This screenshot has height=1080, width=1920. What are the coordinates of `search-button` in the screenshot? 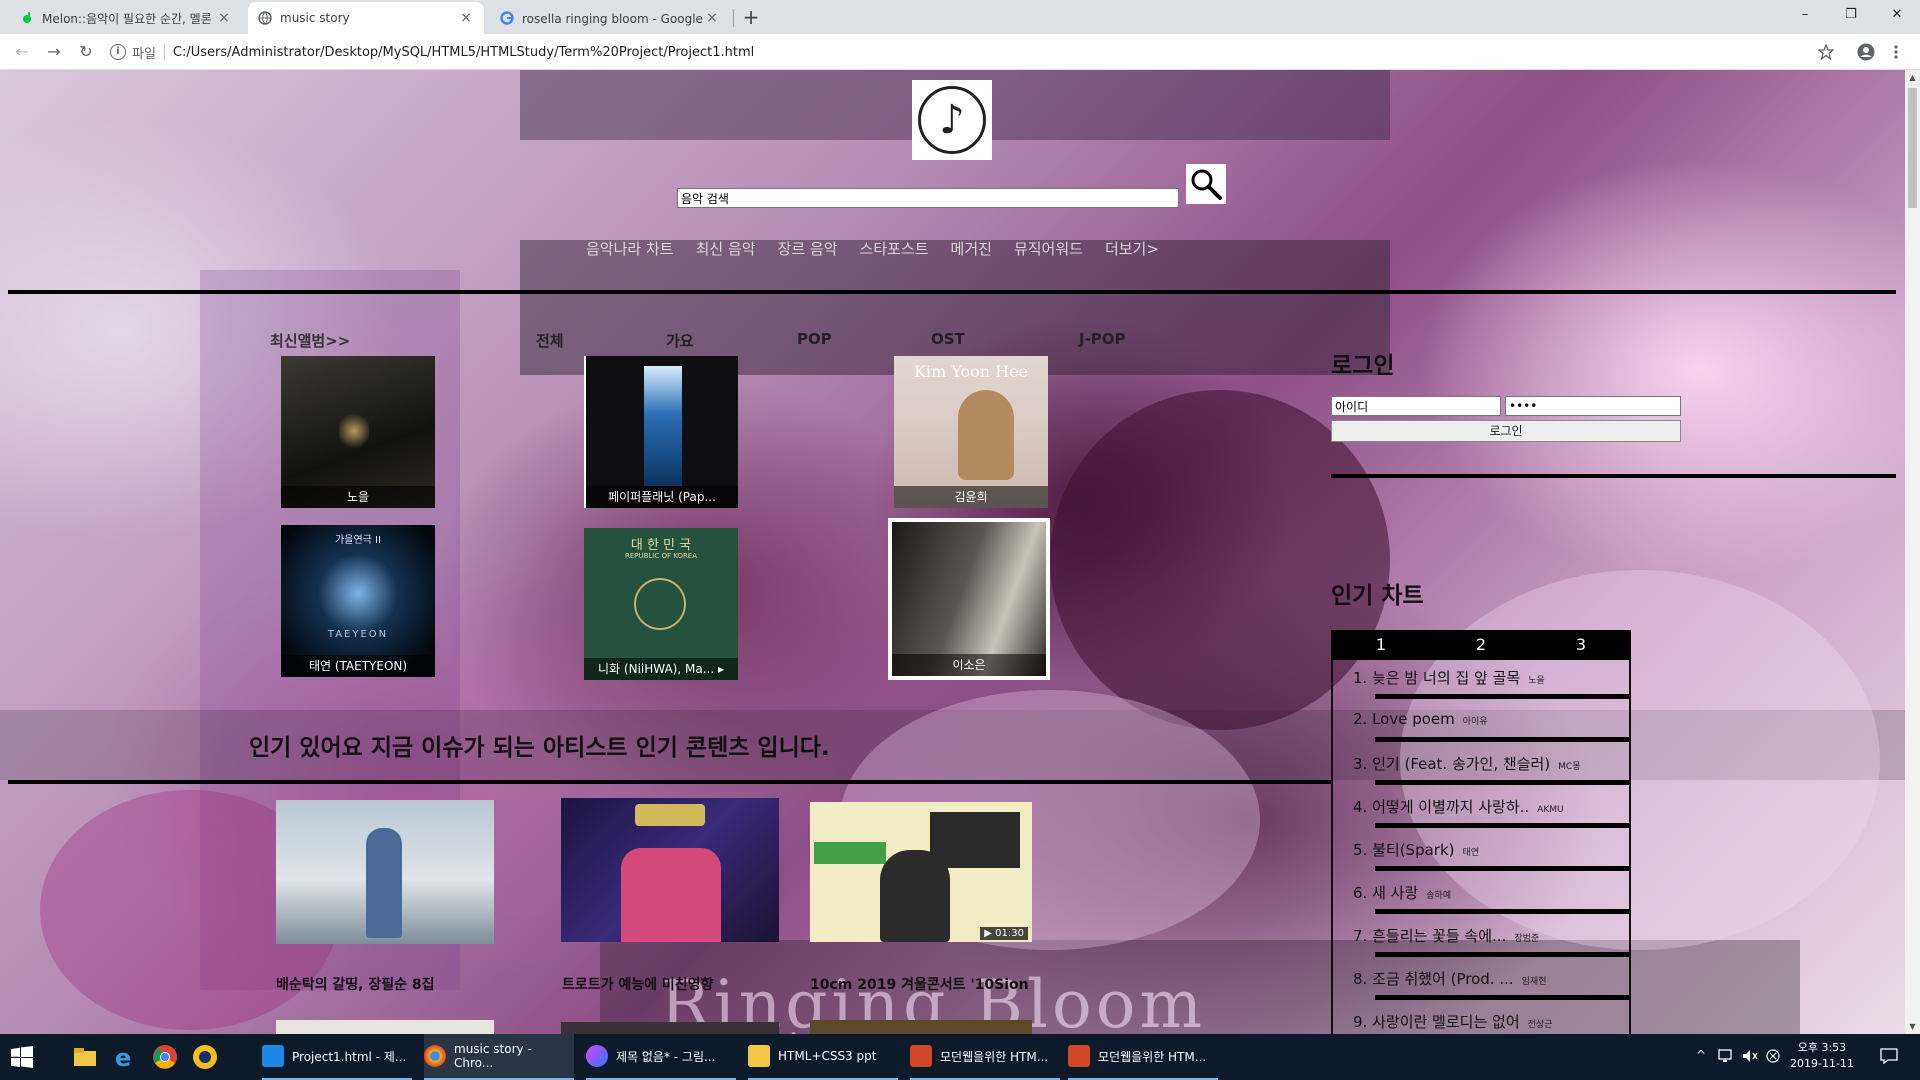 It's located at (1206, 184).